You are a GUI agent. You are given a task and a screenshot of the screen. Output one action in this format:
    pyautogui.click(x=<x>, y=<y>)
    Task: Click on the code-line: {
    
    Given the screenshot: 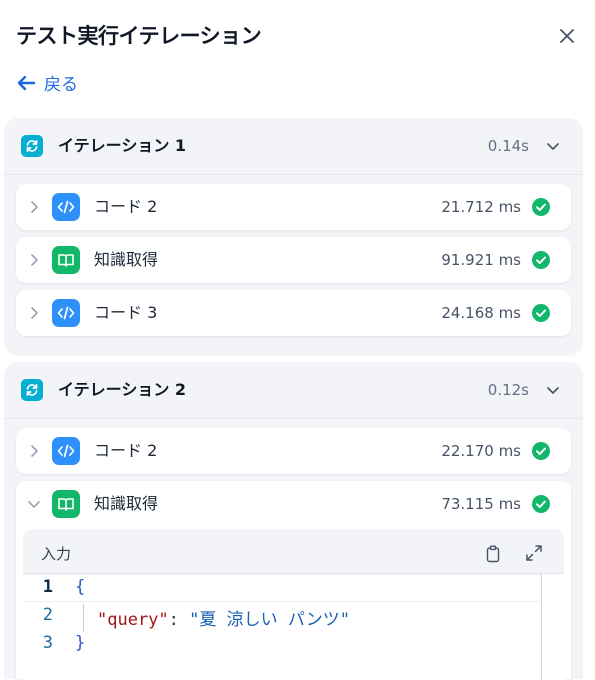 What is the action you would take?
    pyautogui.click(x=80, y=587)
    